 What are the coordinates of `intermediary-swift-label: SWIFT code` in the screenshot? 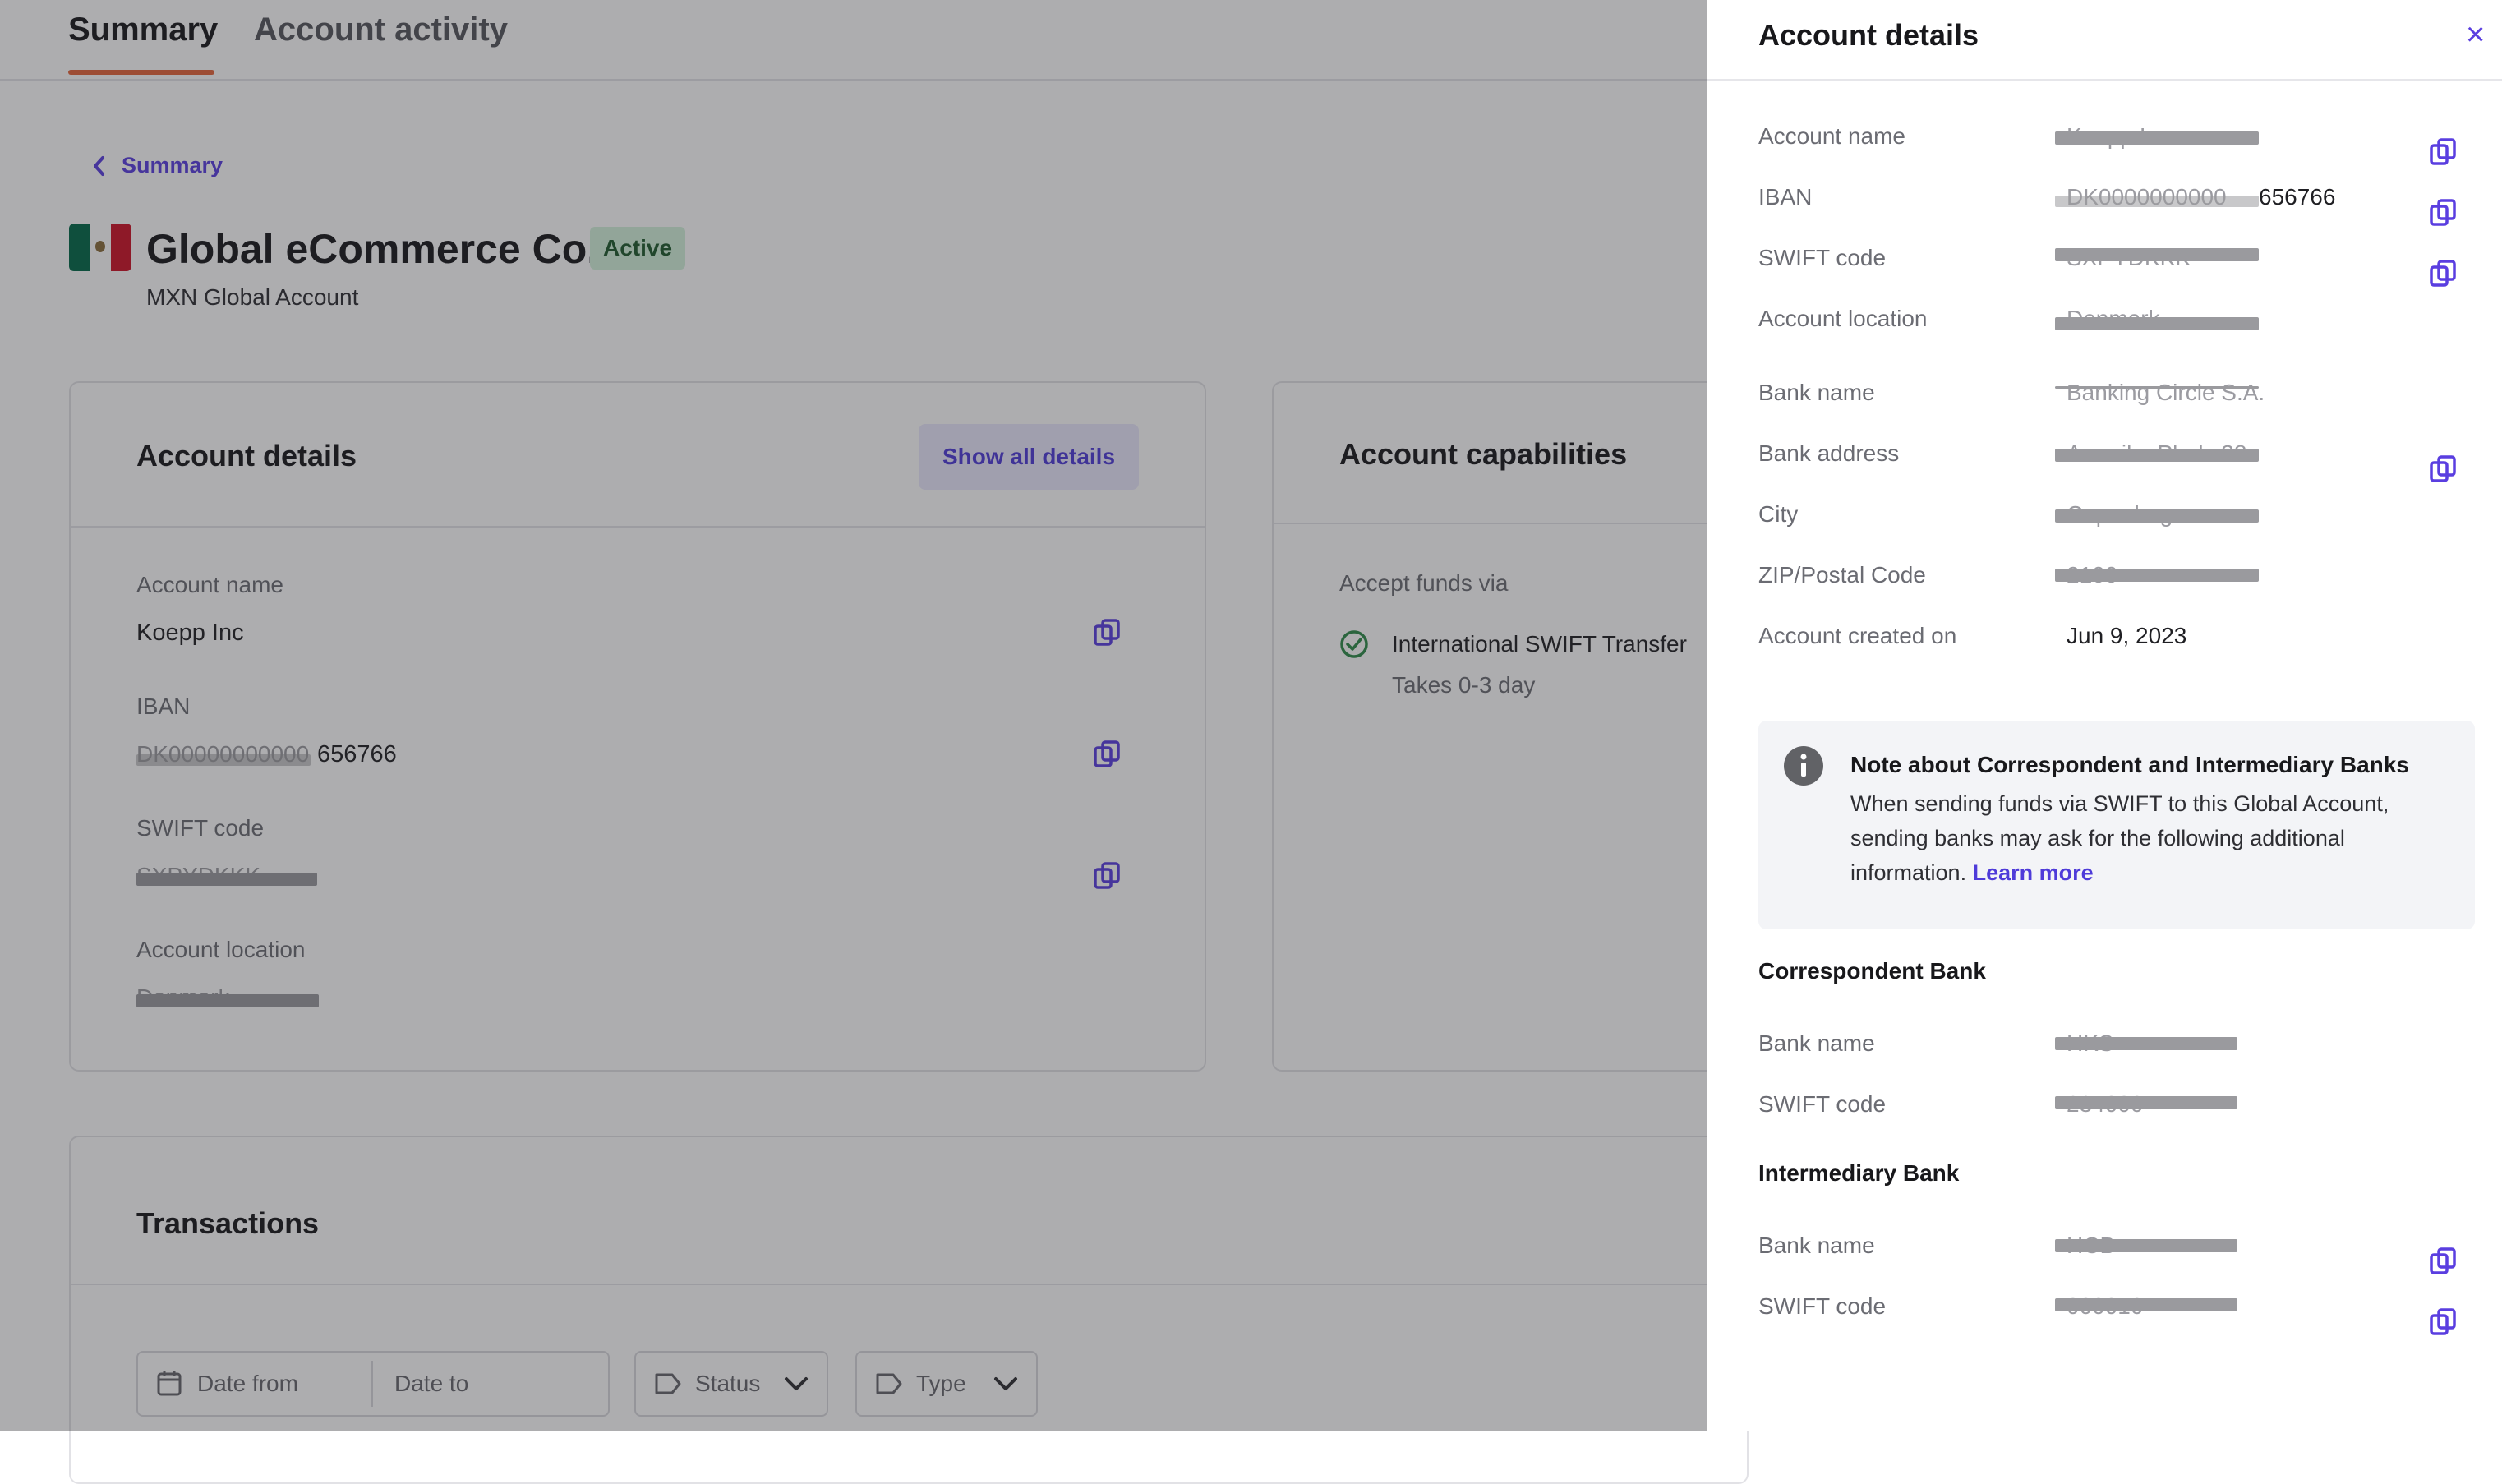 It's located at (1823, 1306).